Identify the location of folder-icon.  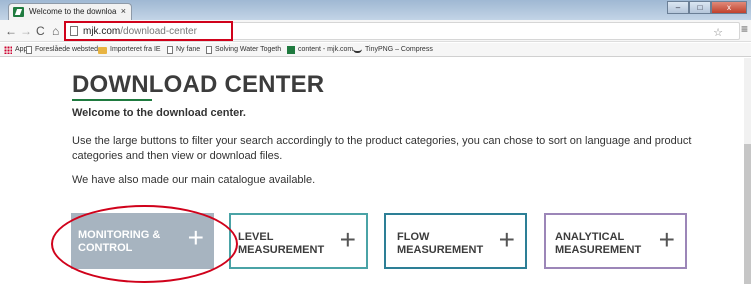
(102, 50).